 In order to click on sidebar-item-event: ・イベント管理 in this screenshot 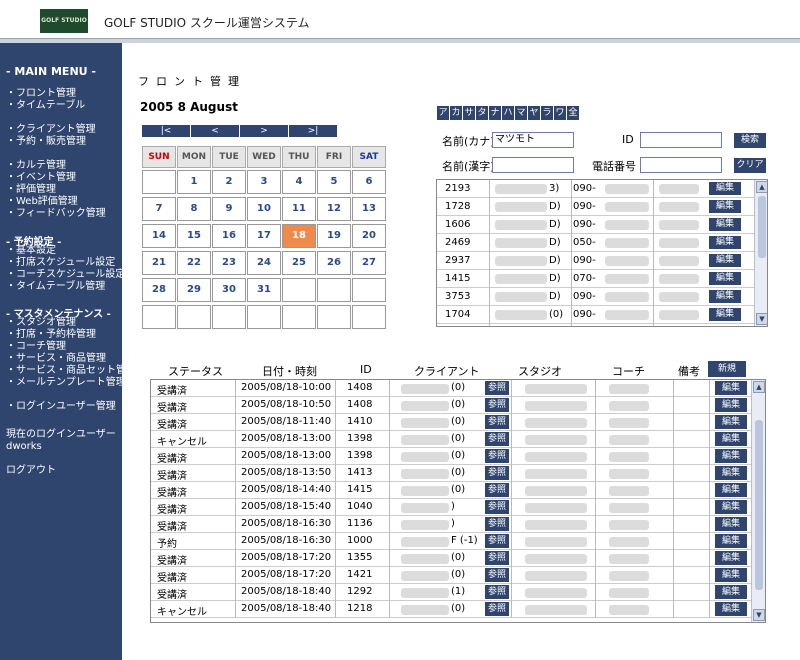, I will do `click(41, 178)`.